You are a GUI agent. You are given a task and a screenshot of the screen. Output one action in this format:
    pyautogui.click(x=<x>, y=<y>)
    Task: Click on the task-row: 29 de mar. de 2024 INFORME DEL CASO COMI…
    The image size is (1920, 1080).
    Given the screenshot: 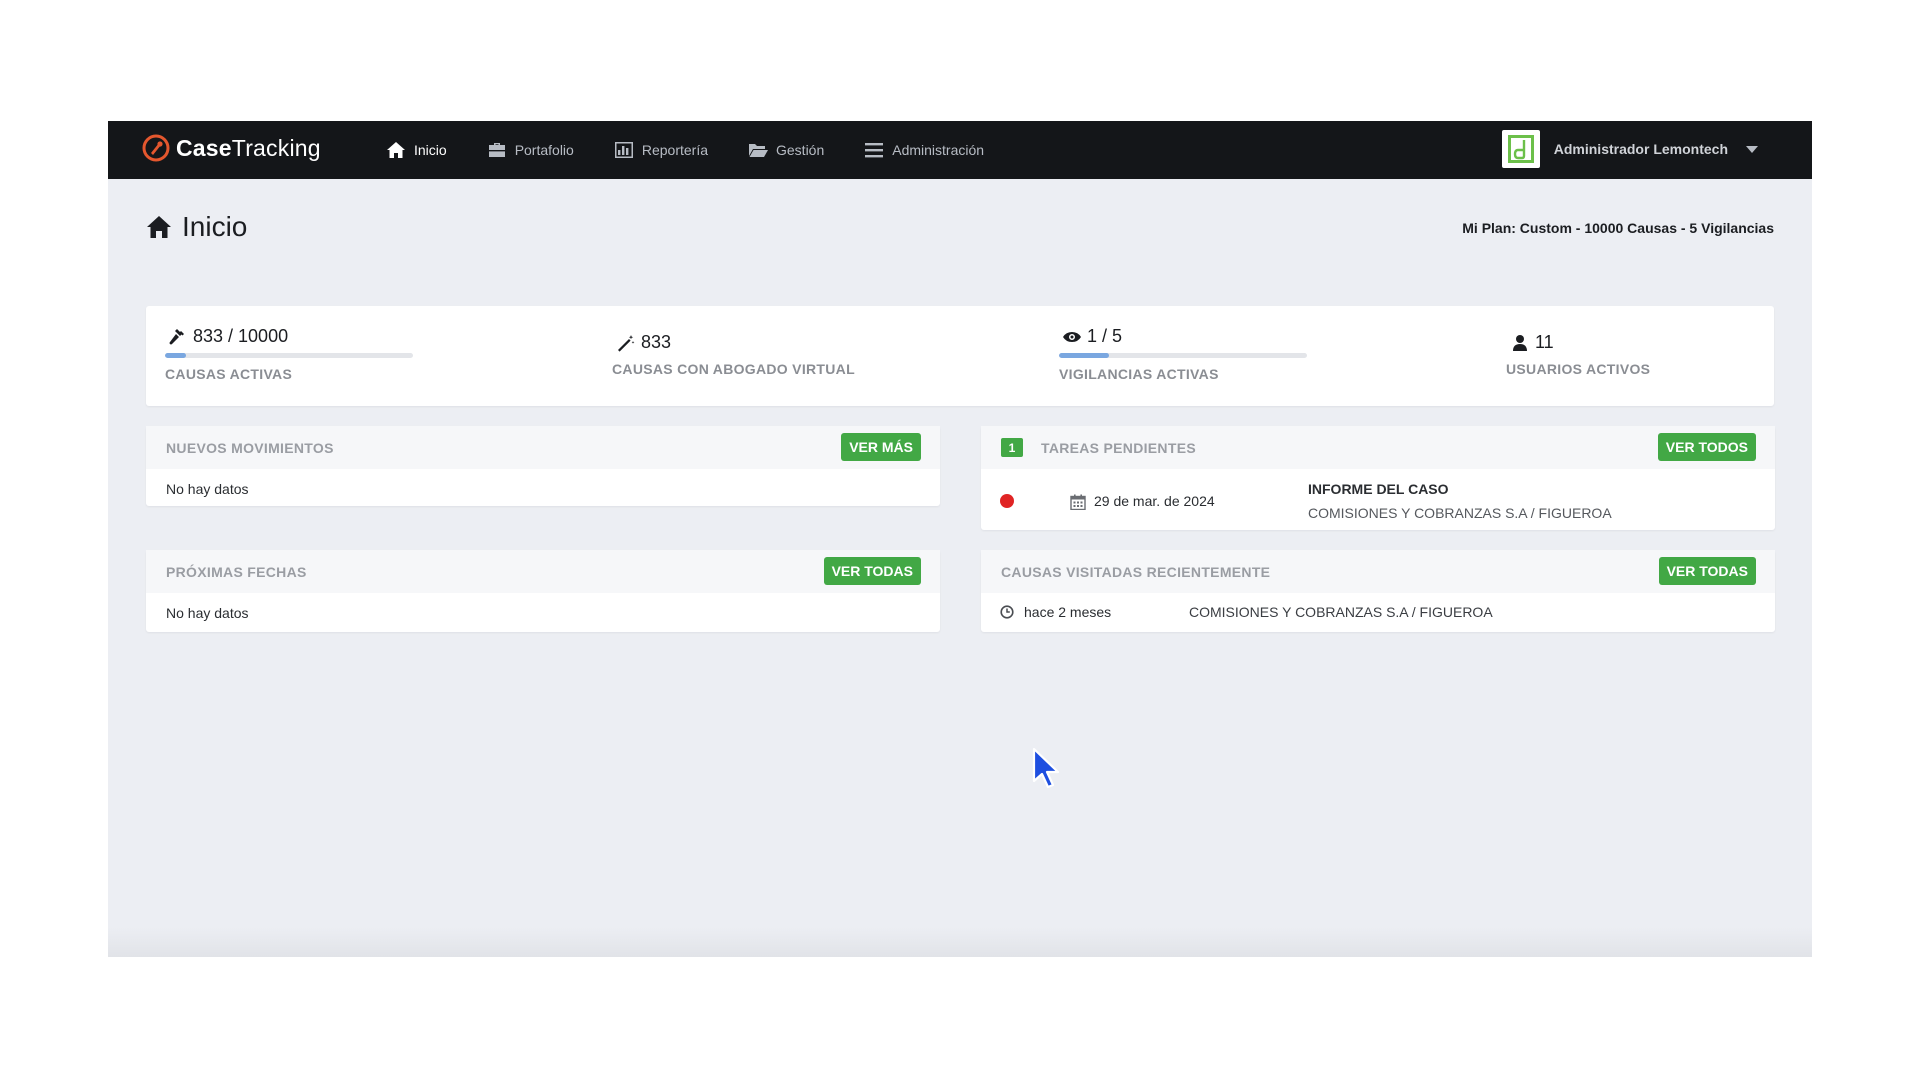 What is the action you would take?
    pyautogui.click(x=1378, y=499)
    